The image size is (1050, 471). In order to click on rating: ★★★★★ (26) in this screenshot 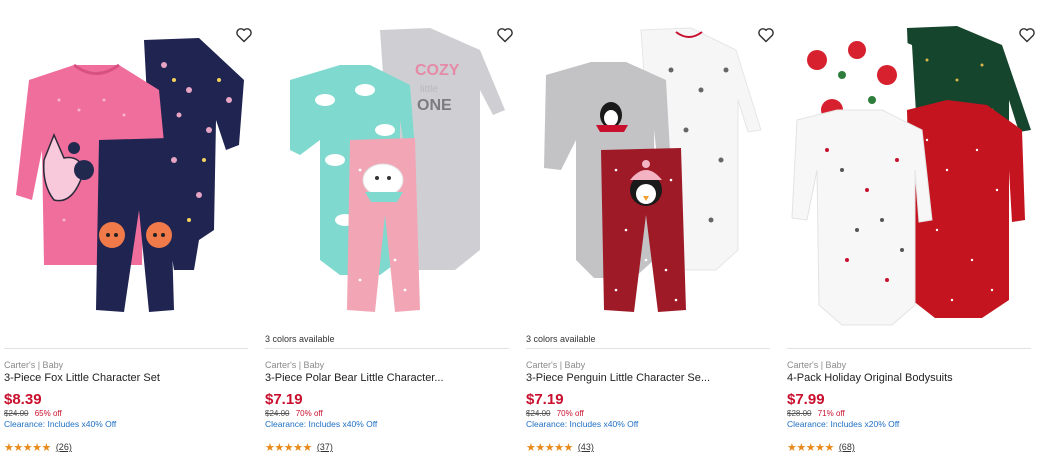, I will do `click(38, 447)`.